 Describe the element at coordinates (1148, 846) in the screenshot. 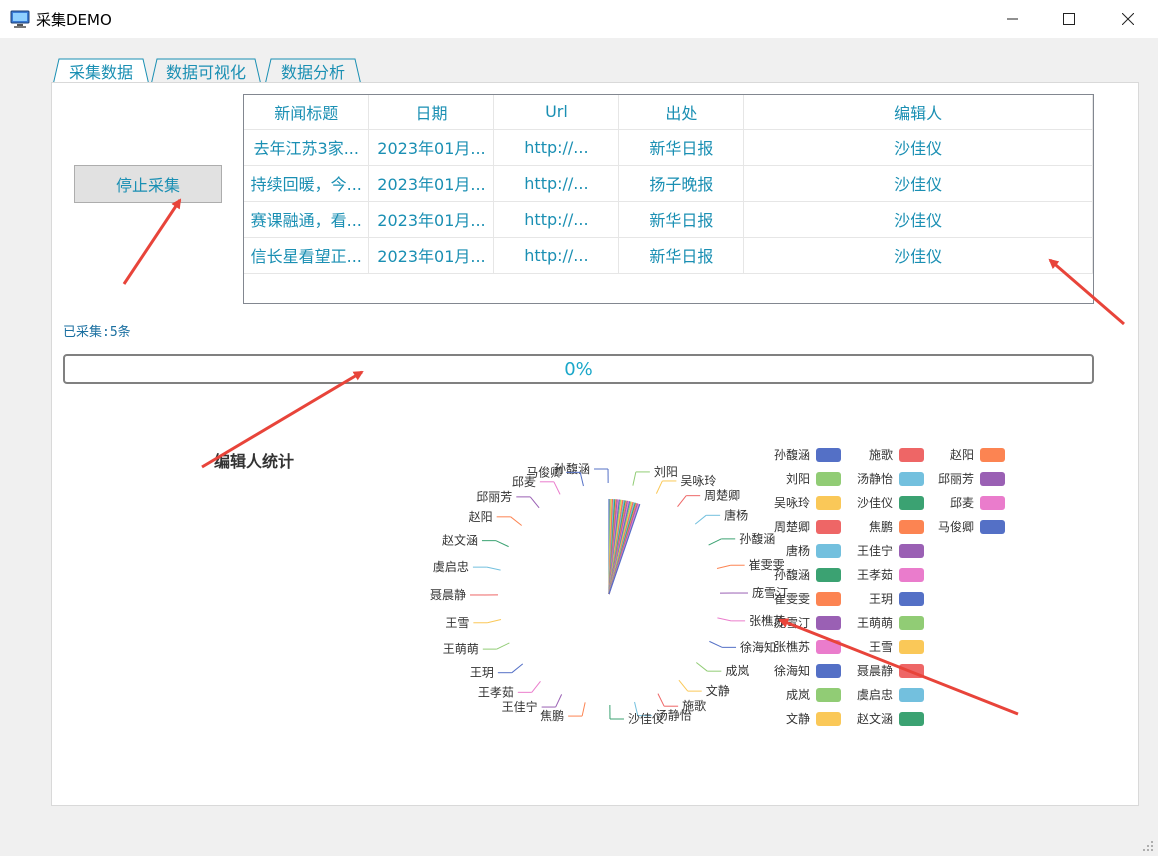

I see `resize-grip-icon` at that location.